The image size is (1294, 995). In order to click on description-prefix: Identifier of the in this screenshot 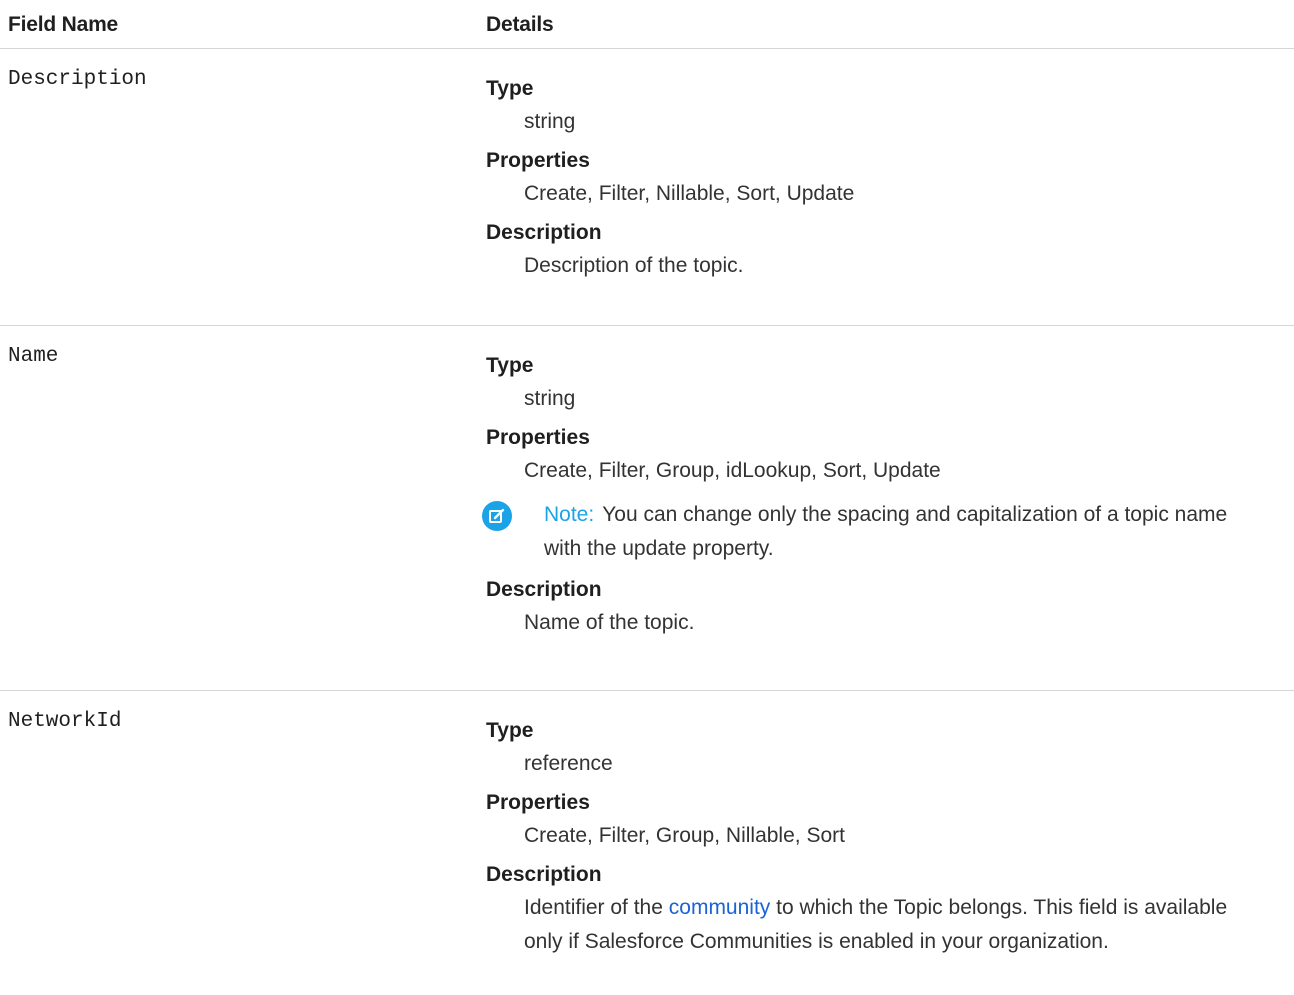, I will do `click(596, 907)`.